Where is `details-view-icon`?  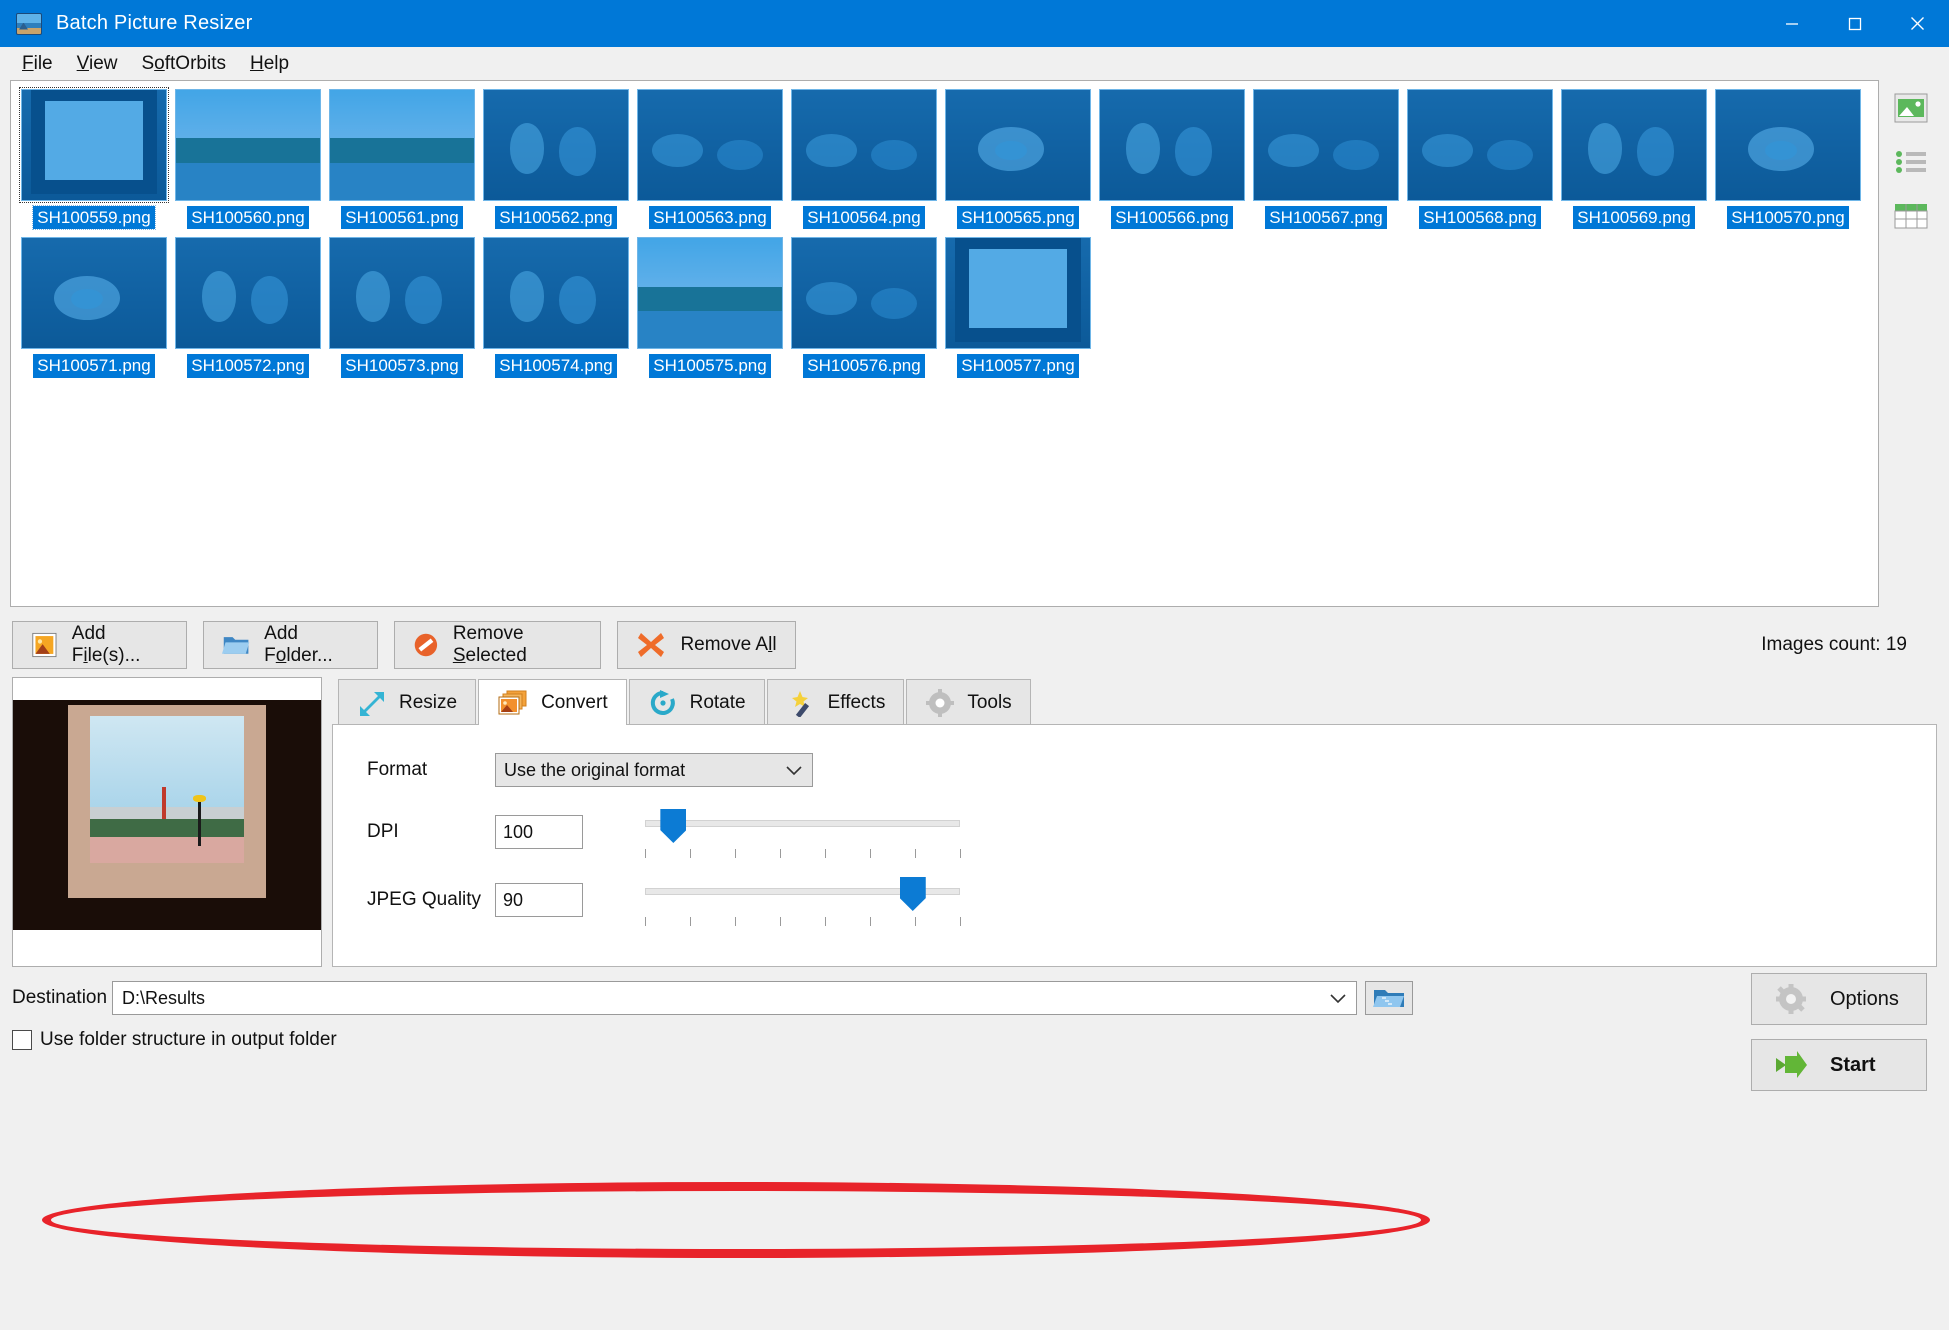 details-view-icon is located at coordinates (1911, 216).